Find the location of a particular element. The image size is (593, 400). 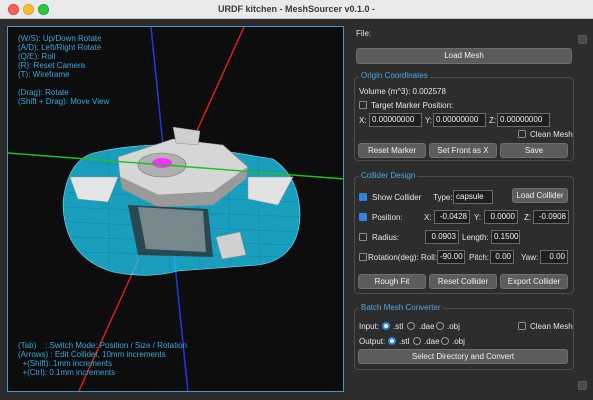

roll-field: -90.00 is located at coordinates (451, 257).